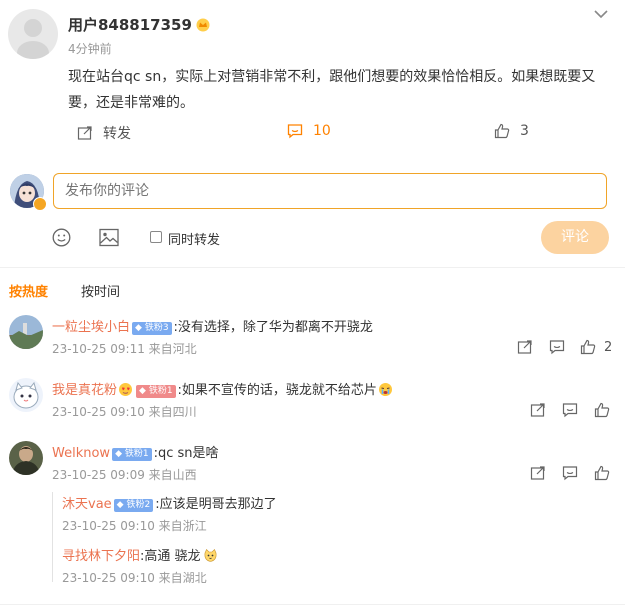 The image size is (625, 612). Describe the element at coordinates (52, 537) in the screenshot. I see `reply-thread-line` at that location.